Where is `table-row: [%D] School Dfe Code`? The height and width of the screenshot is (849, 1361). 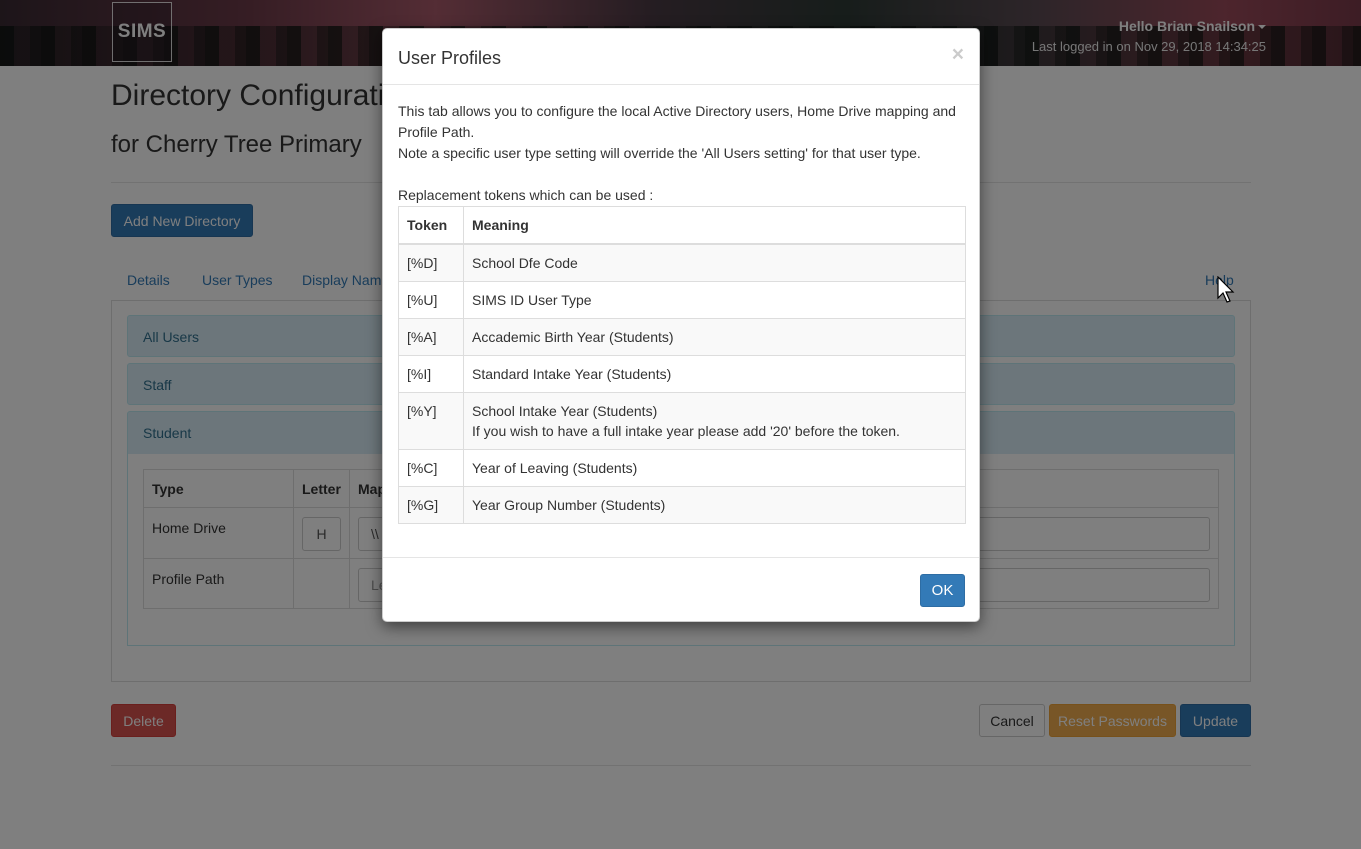 table-row: [%D] School Dfe Code is located at coordinates (682, 262).